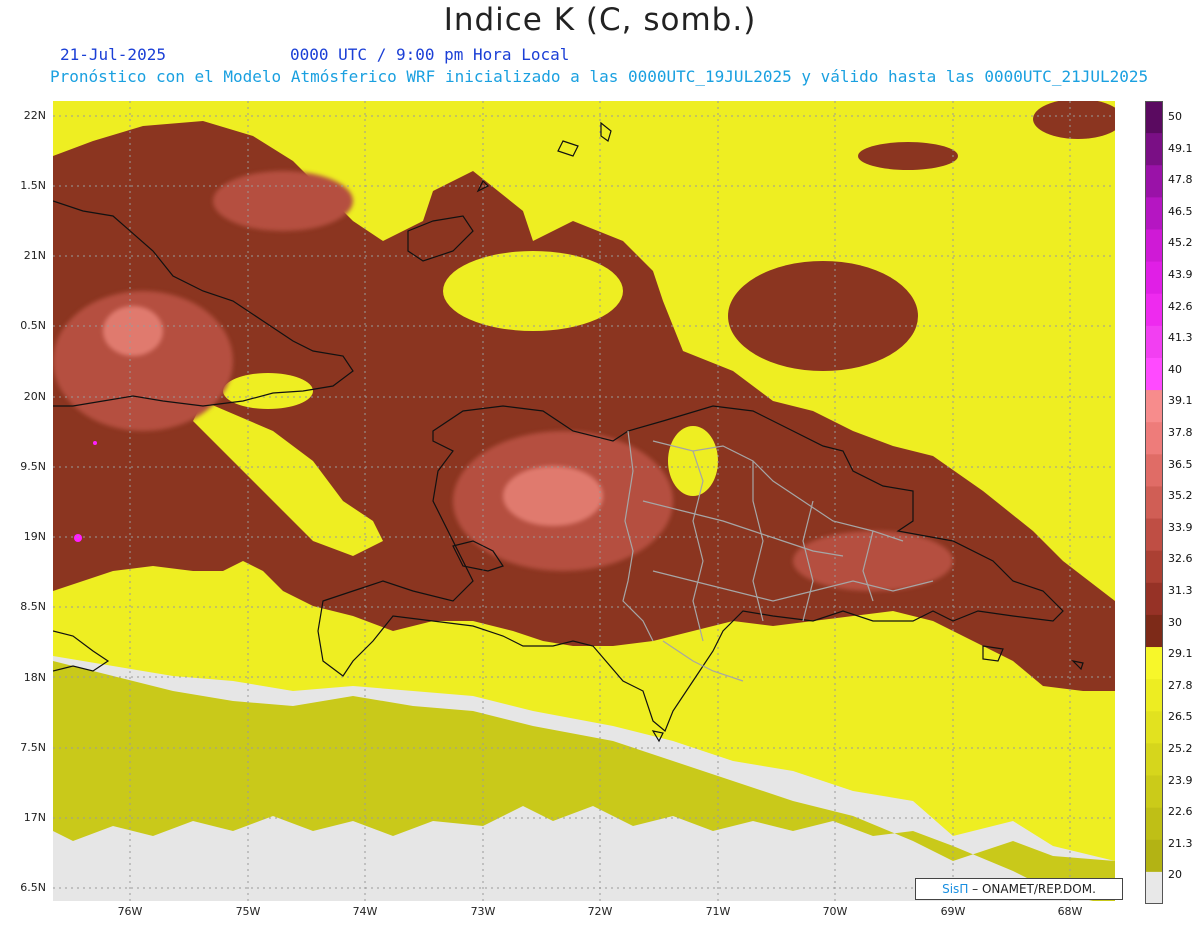  I want to click on credit-org: – ONAMET/REP.DOM., so click(1034, 889).